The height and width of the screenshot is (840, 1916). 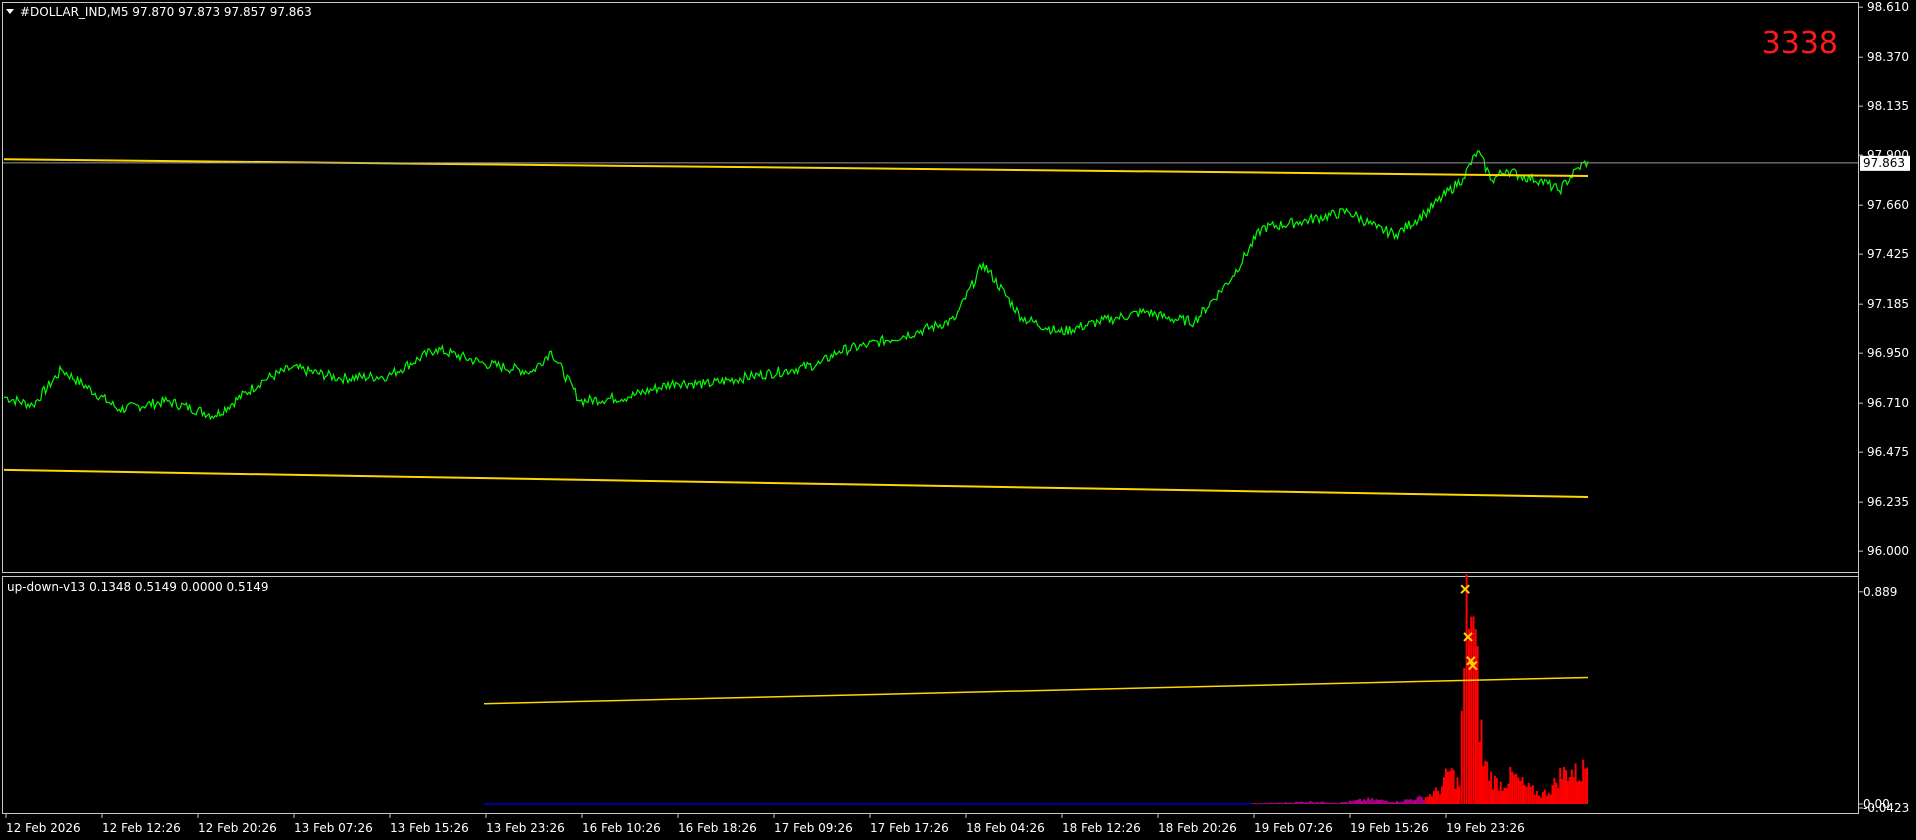 I want to click on y-tick-label: 97.660, so click(x=1888, y=205).